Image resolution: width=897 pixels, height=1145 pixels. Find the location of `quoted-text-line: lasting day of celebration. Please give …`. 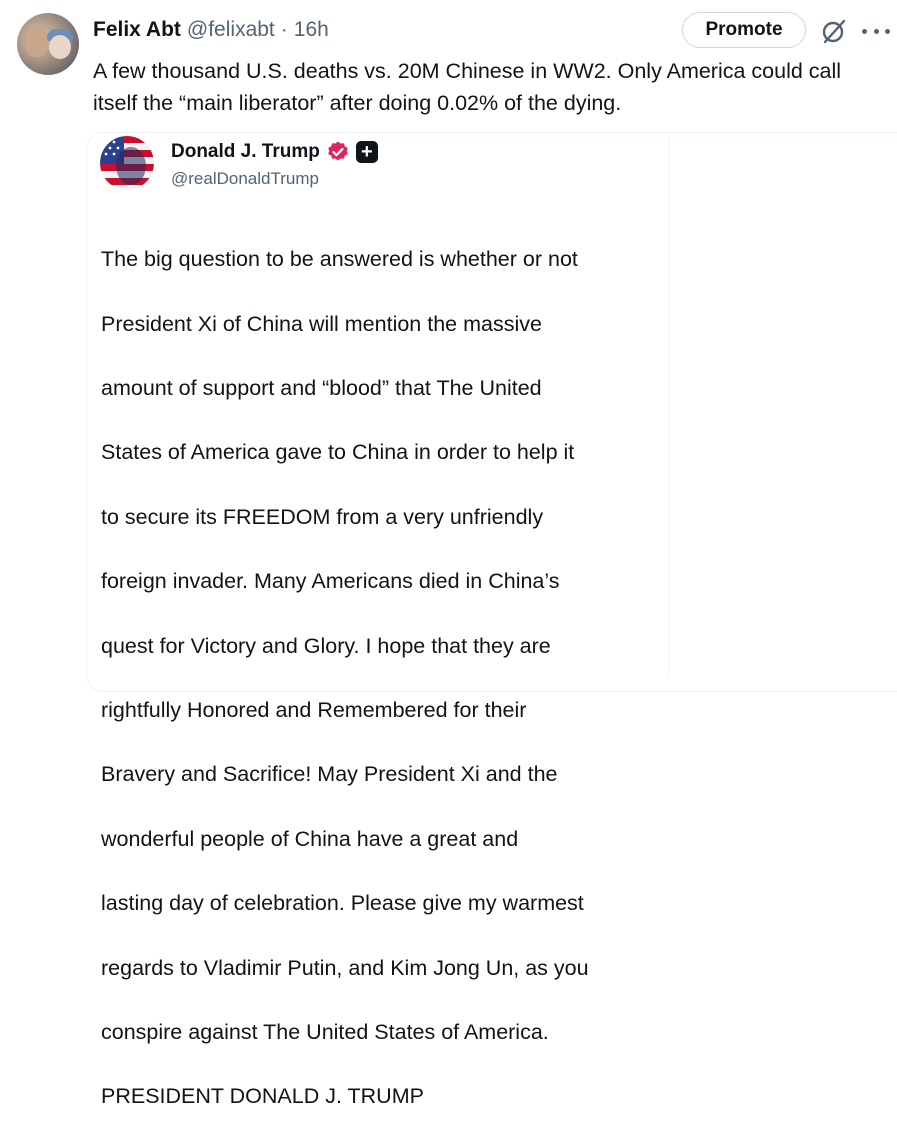

quoted-text-line: lasting day of celebration. Please give … is located at coordinates (342, 903).